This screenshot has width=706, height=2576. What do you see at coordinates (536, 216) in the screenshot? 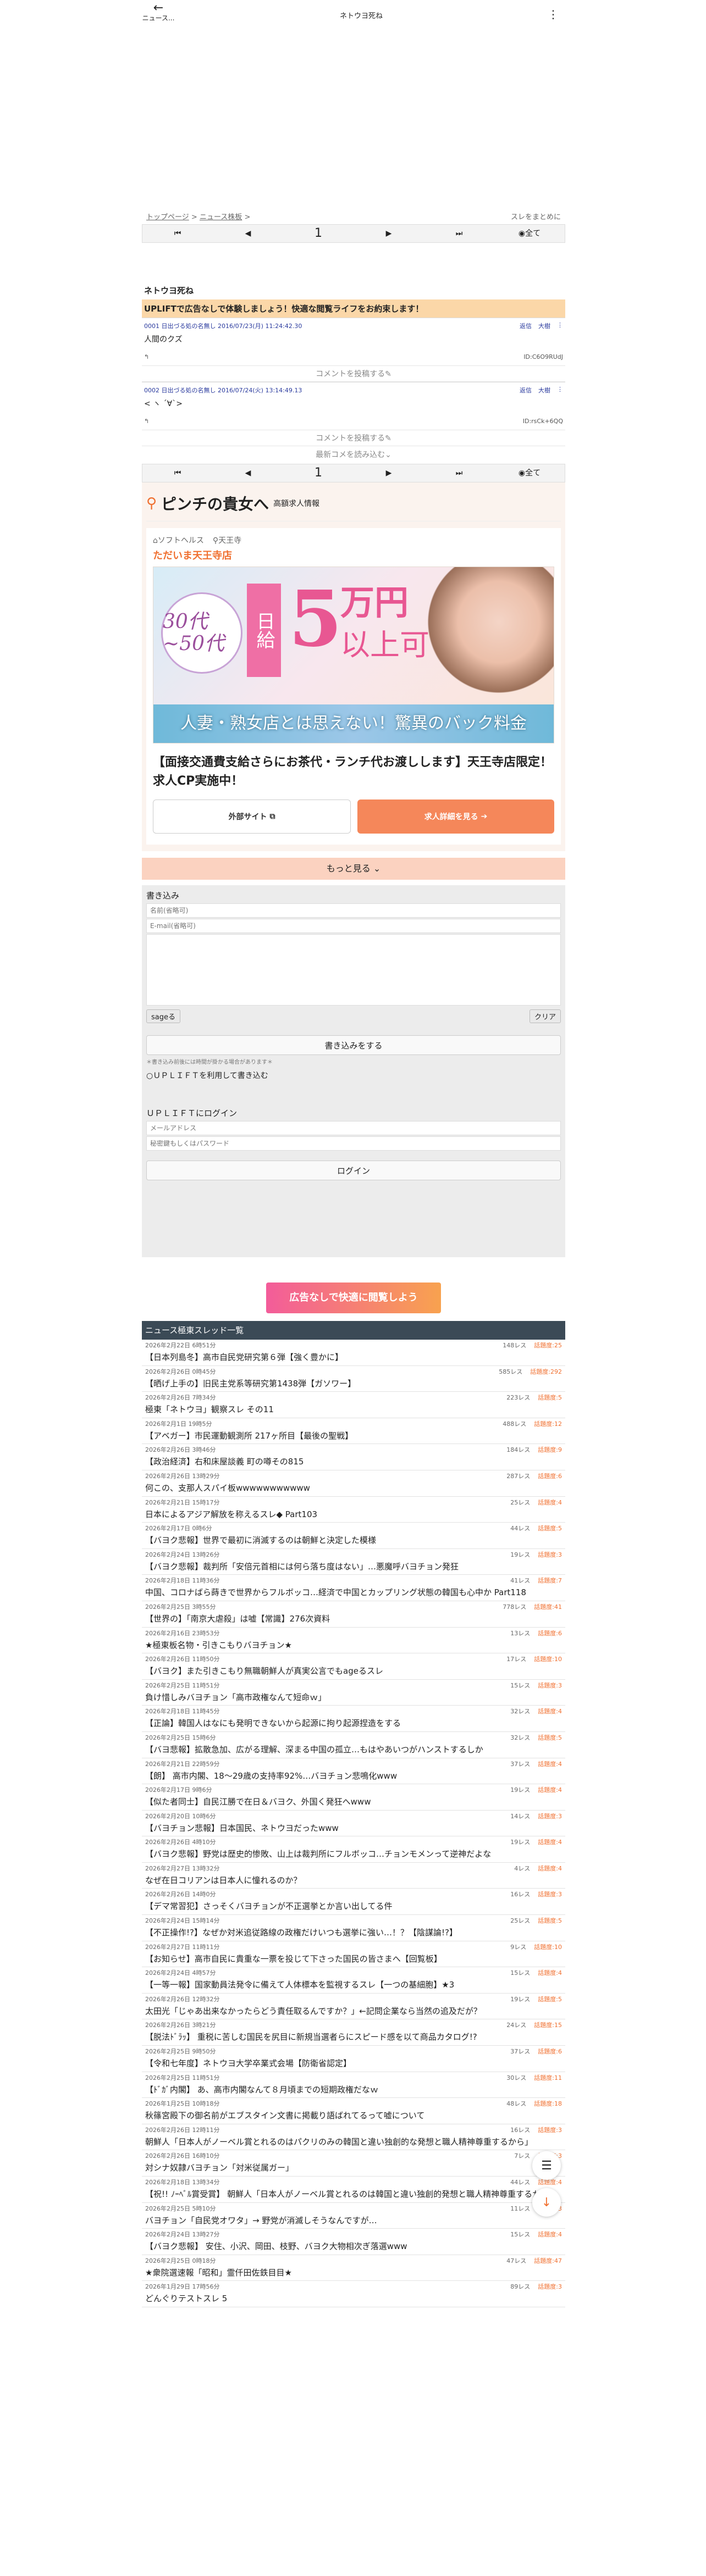
I see `matome-link: スレをまとめに` at bounding box center [536, 216].